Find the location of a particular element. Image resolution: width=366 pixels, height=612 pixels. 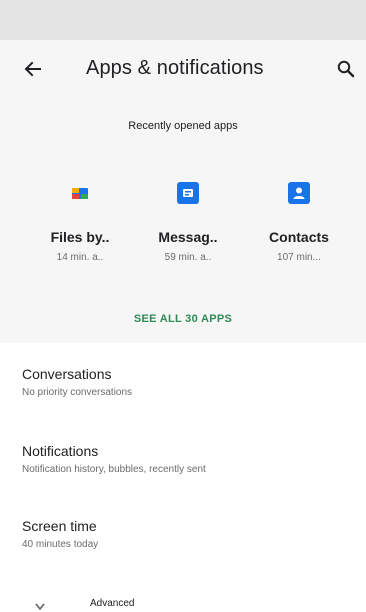

search-button is located at coordinates (346, 69).